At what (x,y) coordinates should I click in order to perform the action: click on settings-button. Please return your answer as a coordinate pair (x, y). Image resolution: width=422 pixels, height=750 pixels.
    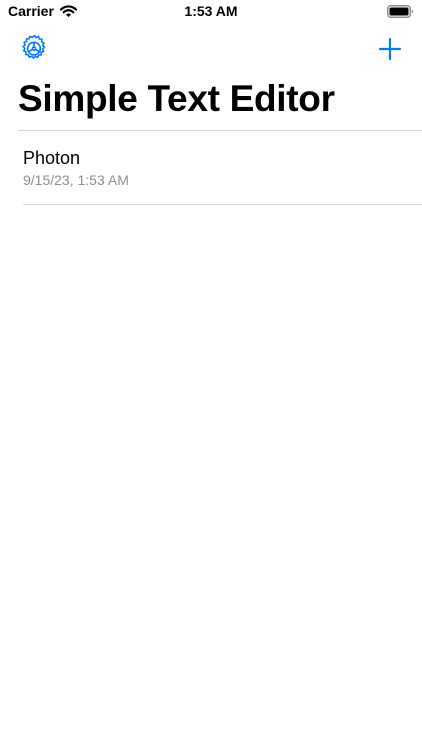
    Looking at the image, I should click on (34, 49).